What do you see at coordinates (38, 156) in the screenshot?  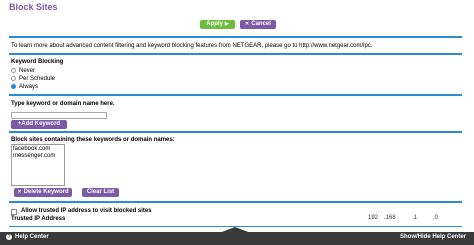 I see `list-item: messenger.com` at bounding box center [38, 156].